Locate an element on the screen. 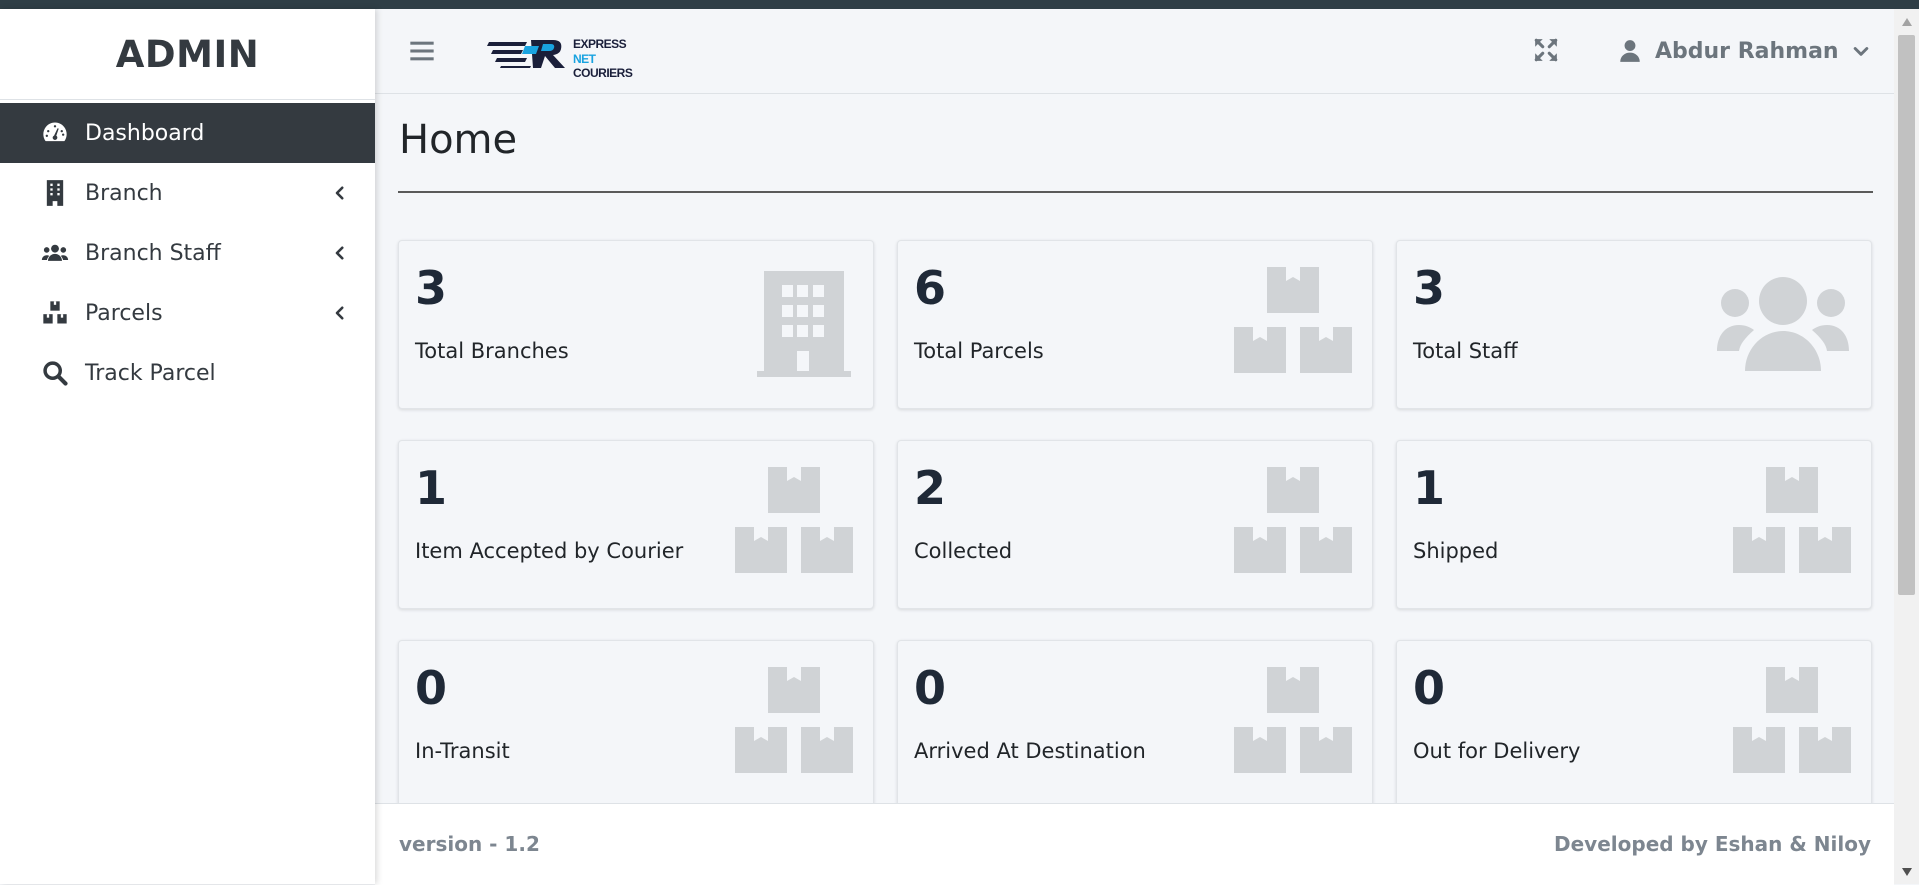 The width and height of the screenshot is (1919, 885). top-navbar: EXPRESS NET COURIERS Abdur Rahman is located at coordinates (1134, 51).